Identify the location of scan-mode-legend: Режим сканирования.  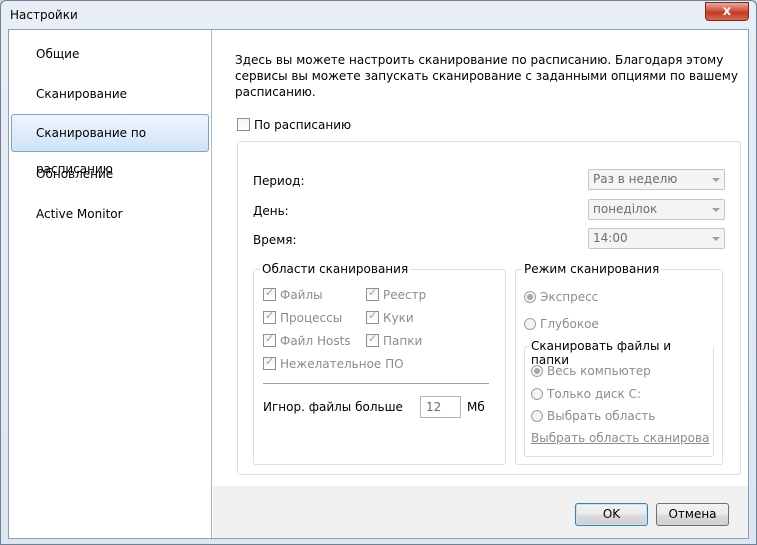
(592, 269).